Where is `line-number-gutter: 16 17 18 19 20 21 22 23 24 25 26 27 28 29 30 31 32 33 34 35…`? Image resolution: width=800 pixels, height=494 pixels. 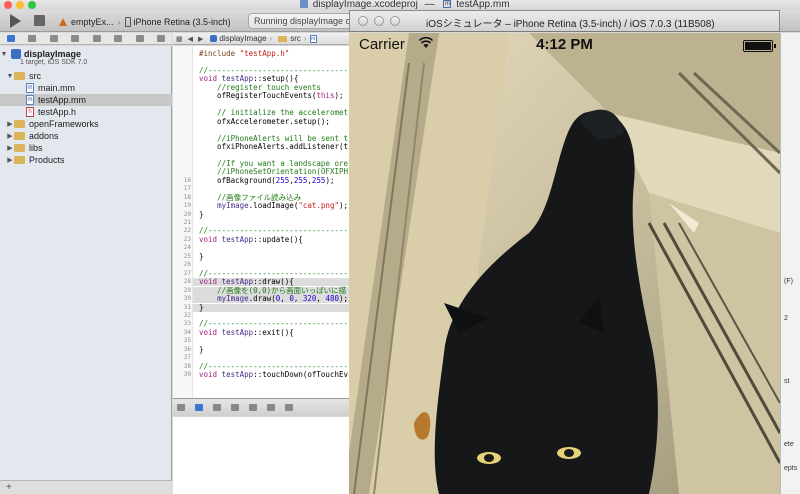 line-number-gutter: 16 17 18 19 20 21 22 23 24 25 26 27 28 29 30 31 32 33 34 35… is located at coordinates (183, 222).